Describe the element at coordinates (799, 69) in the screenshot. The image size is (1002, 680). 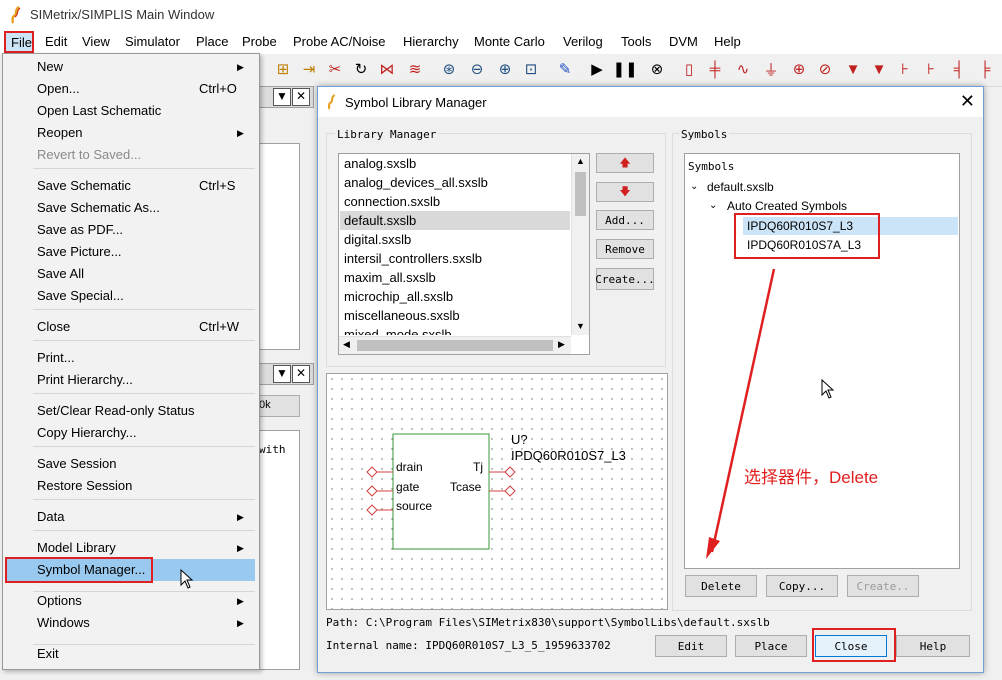
I see `source-icon: ⊕` at that location.